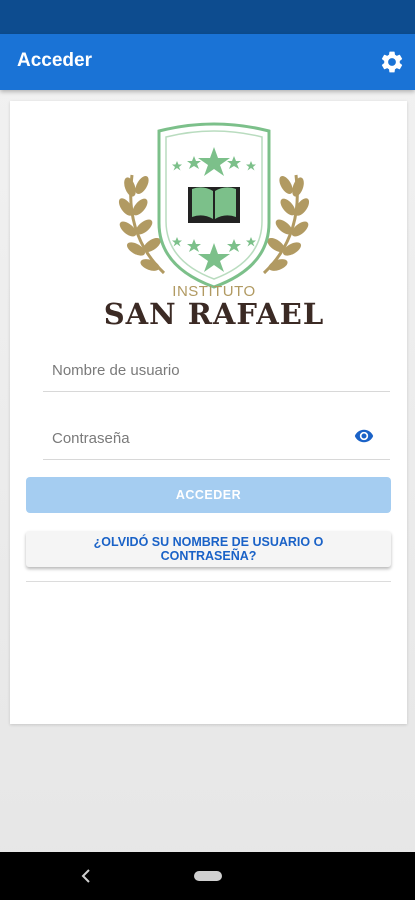 The height and width of the screenshot is (900, 415). What do you see at coordinates (207, 17) in the screenshot?
I see `status-bar` at bounding box center [207, 17].